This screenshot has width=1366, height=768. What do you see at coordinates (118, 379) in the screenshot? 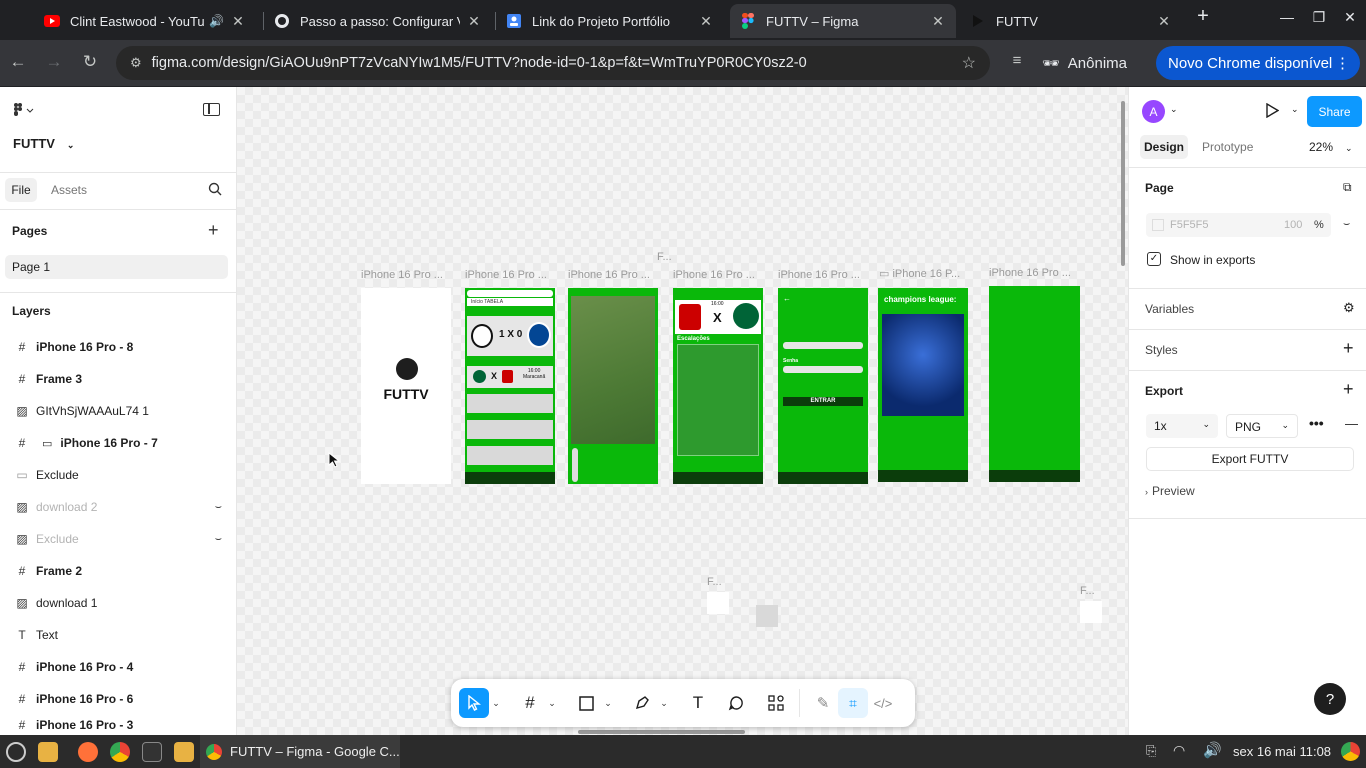
I see `layer-row: # Frame 3` at bounding box center [118, 379].